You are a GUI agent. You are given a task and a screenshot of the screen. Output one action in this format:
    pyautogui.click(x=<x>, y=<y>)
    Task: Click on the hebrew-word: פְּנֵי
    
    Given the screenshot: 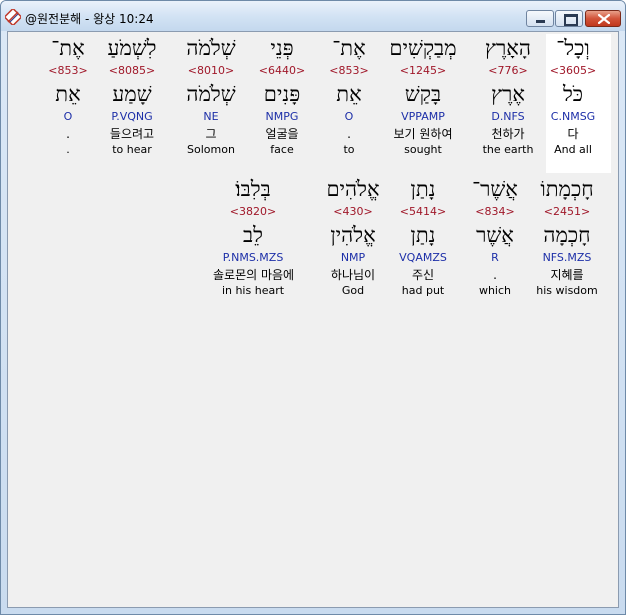 What is the action you would take?
    pyautogui.click(x=282, y=48)
    